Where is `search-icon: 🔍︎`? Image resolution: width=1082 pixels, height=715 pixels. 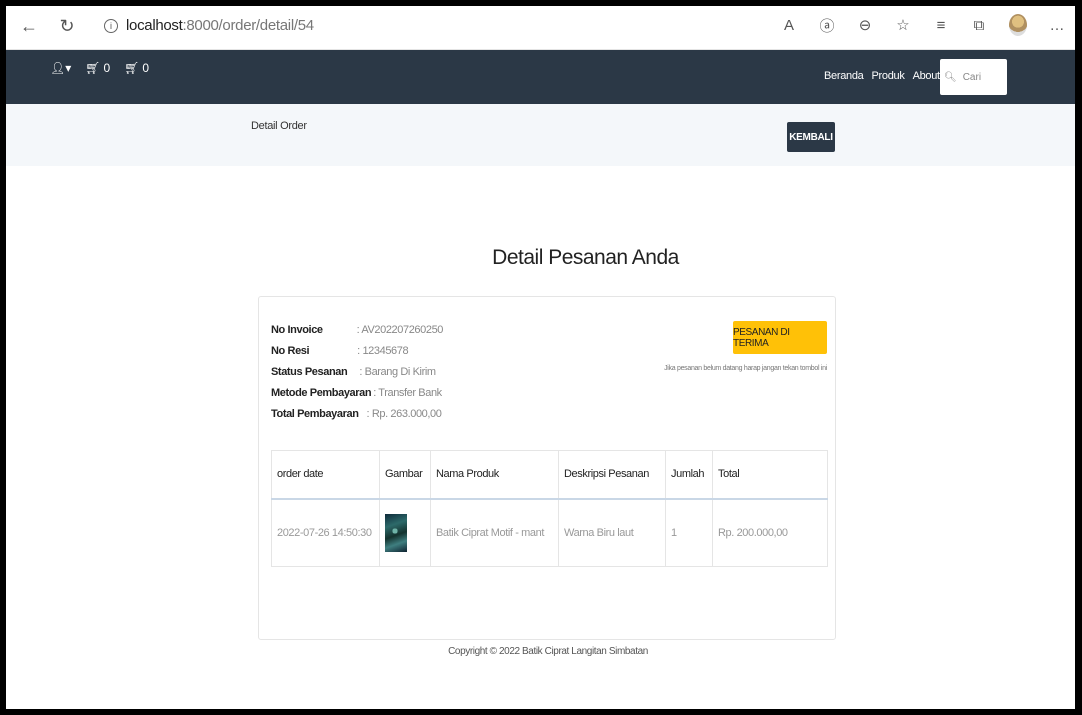 search-icon: 🔍︎ is located at coordinates (950, 77).